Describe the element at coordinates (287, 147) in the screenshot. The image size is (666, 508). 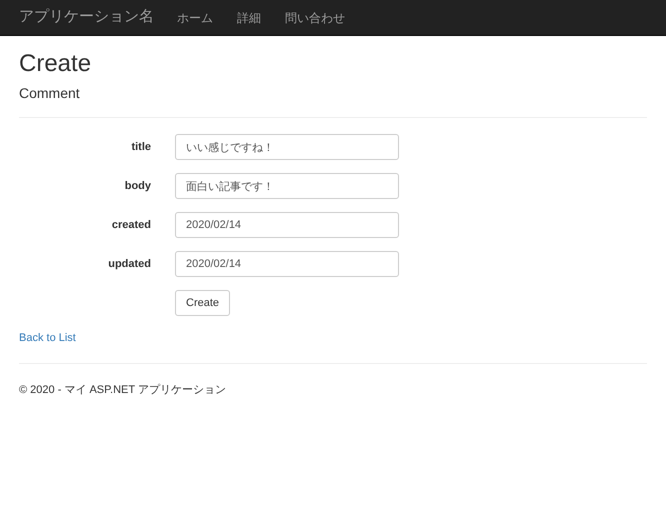
I see `input-field: いい感じですね！` at that location.